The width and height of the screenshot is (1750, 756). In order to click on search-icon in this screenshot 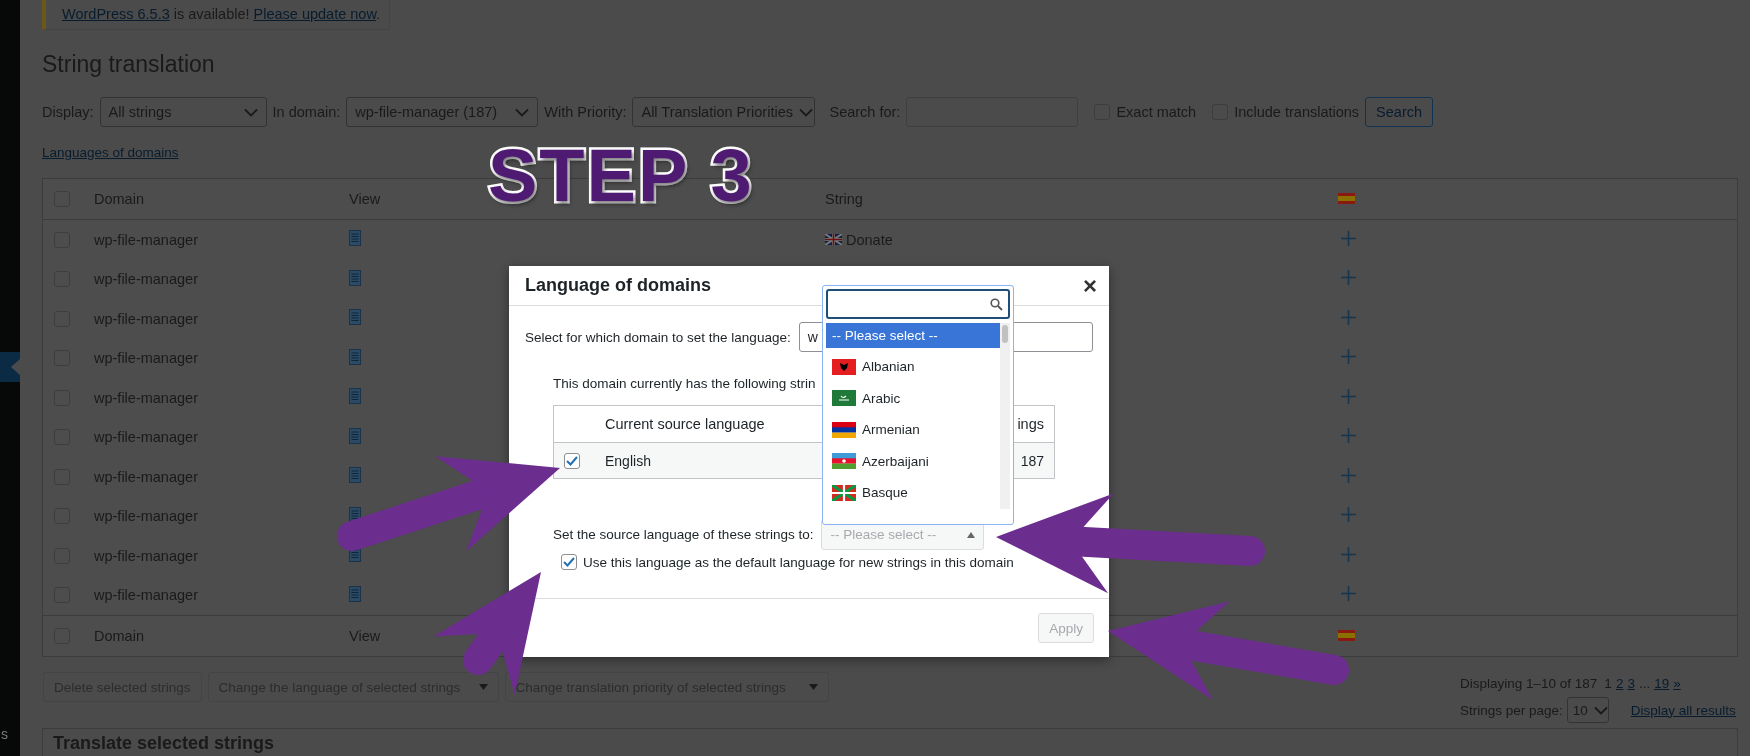, I will do `click(996, 304)`.